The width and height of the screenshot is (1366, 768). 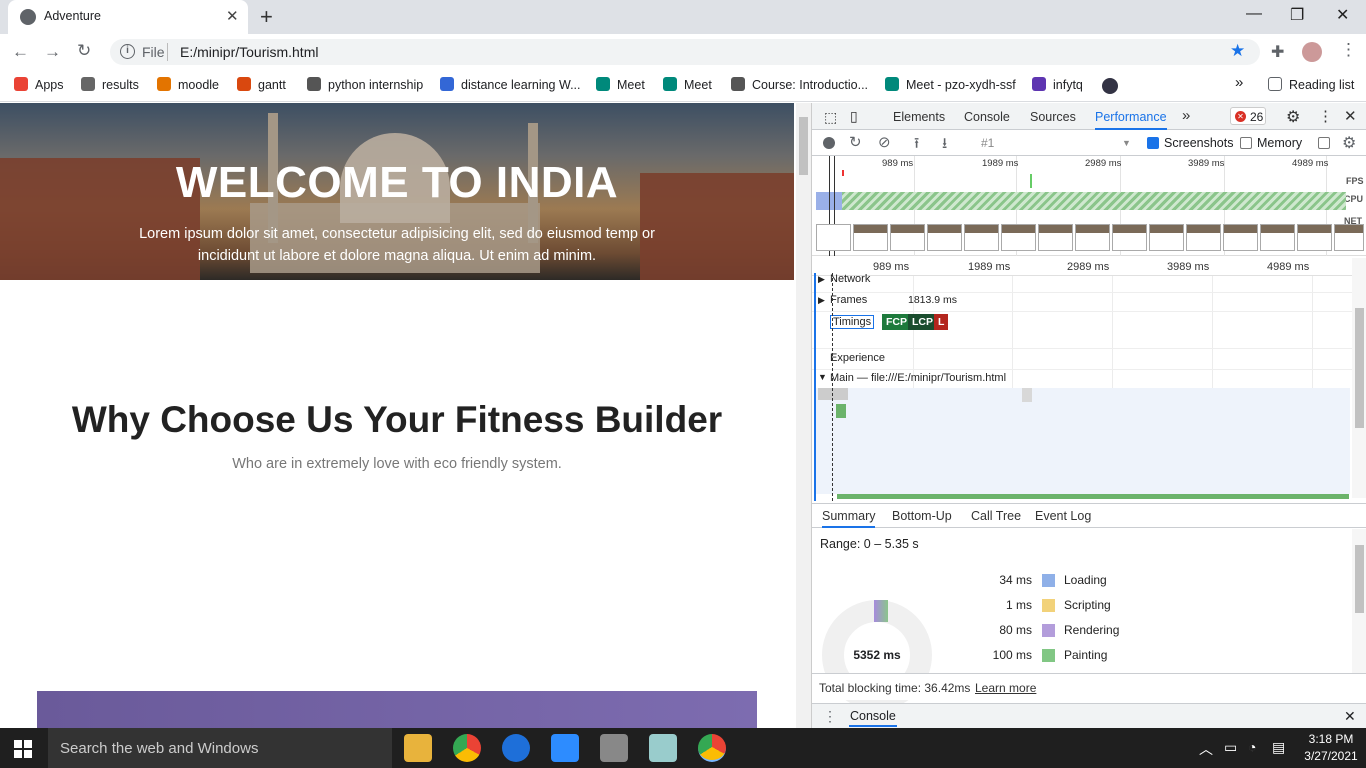 I want to click on bookmark-moodle: moodle, so click(x=188, y=84).